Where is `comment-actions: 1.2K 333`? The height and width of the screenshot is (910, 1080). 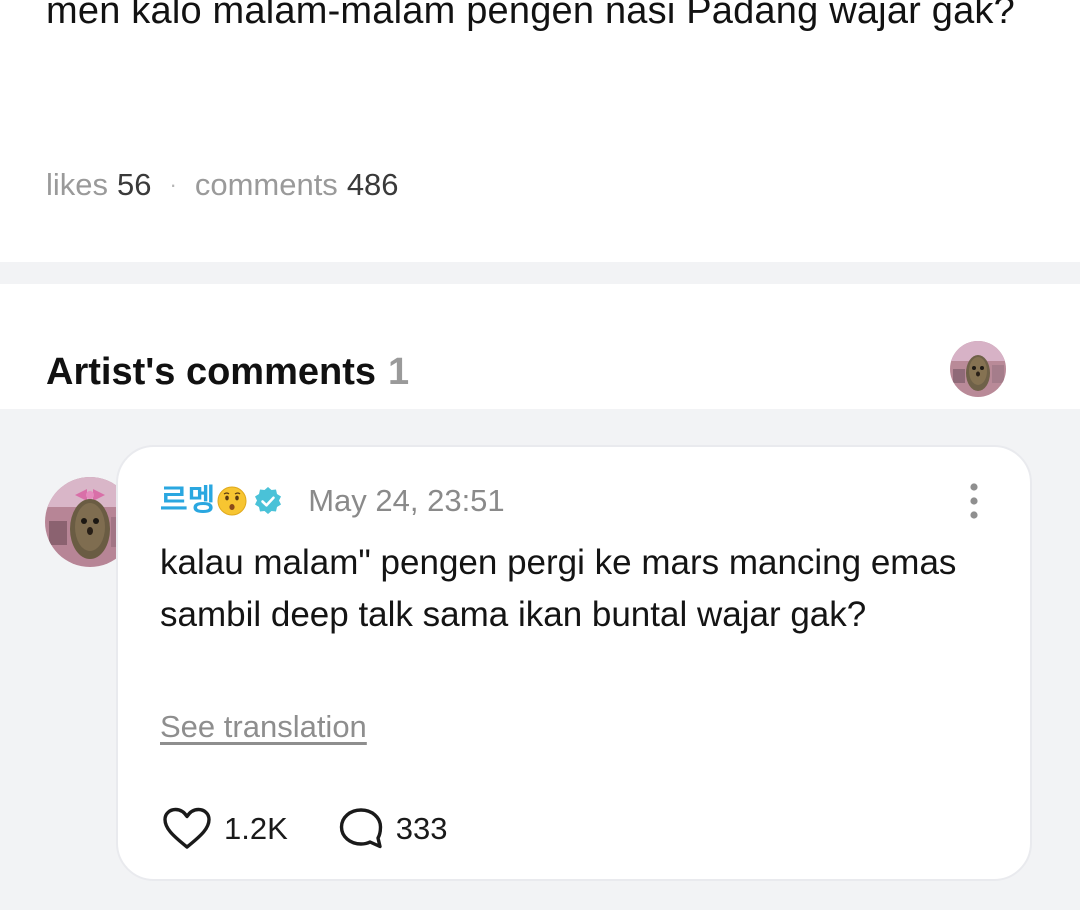
comment-actions: 1.2K 333 is located at coordinates (305, 829).